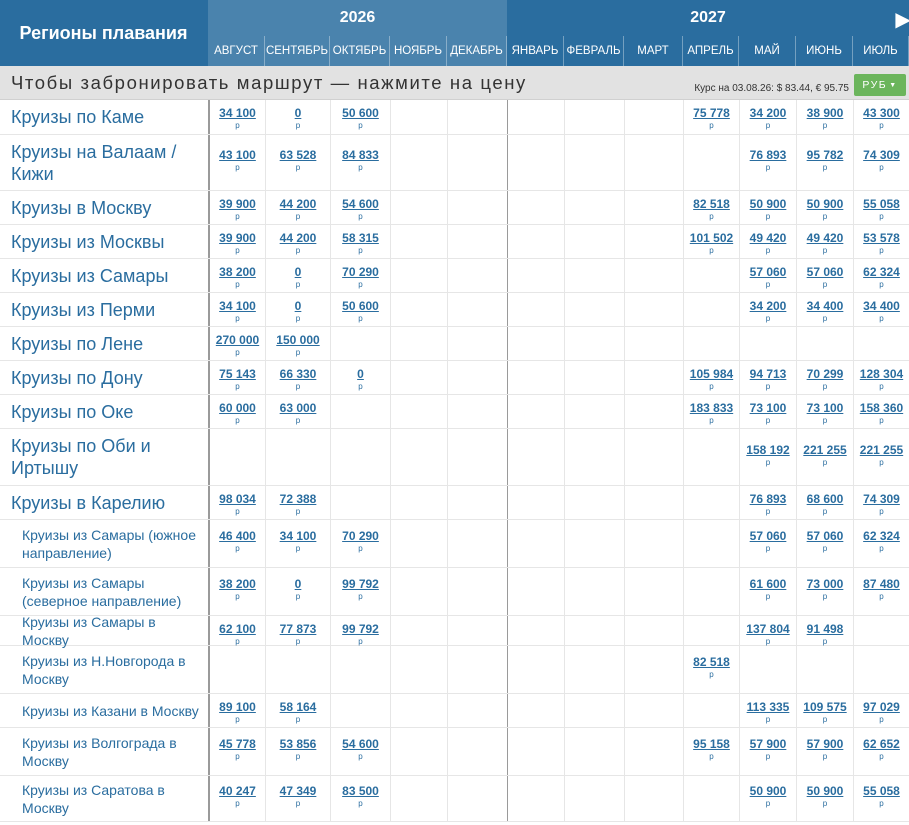  I want to click on price-value: 40 247, so click(237, 791).